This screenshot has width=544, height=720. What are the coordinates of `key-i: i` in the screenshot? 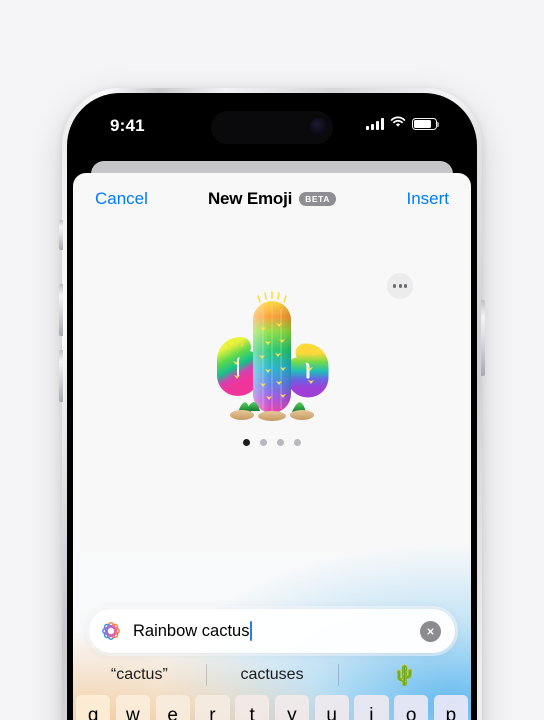 It's located at (371, 707).